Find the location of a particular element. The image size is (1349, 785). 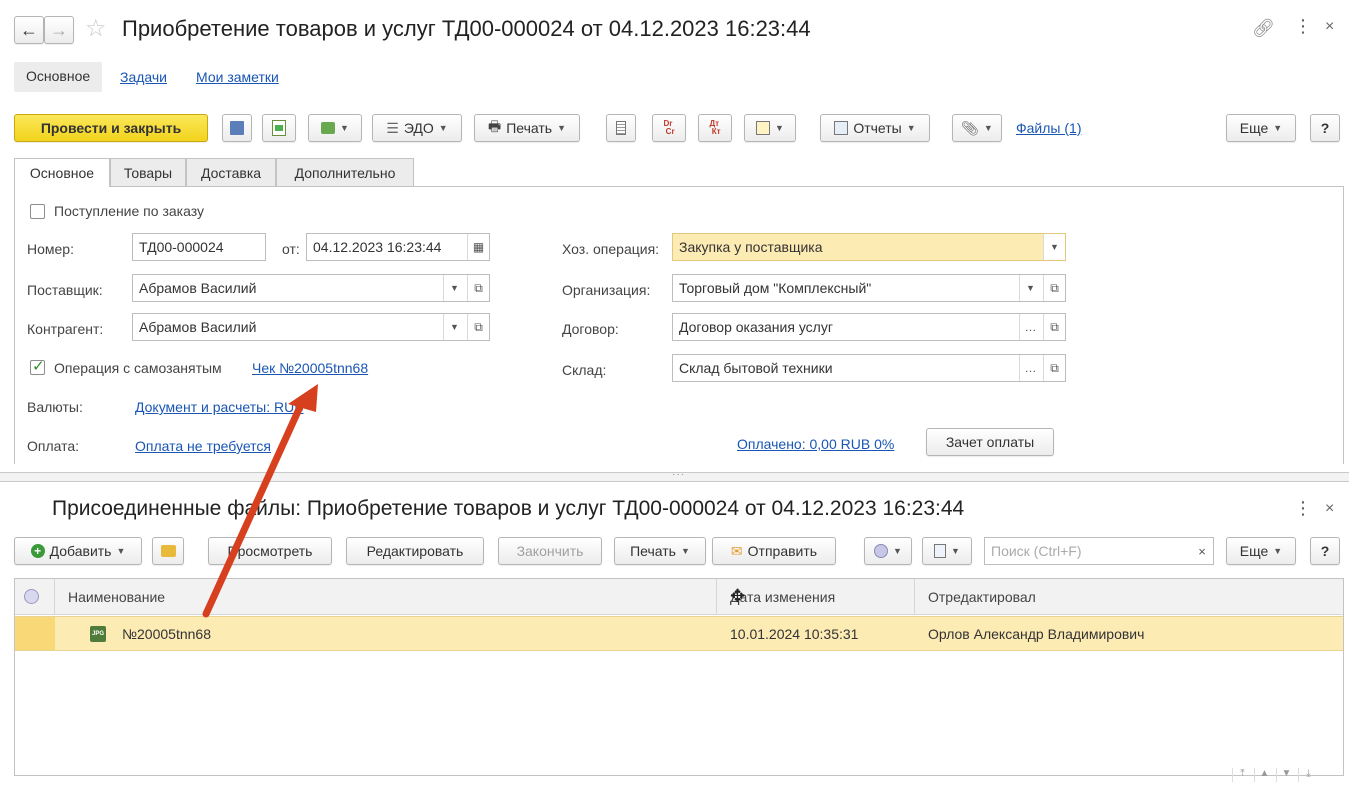

scroll-bottom-button: ⤓ is located at coordinates (1308, 775).